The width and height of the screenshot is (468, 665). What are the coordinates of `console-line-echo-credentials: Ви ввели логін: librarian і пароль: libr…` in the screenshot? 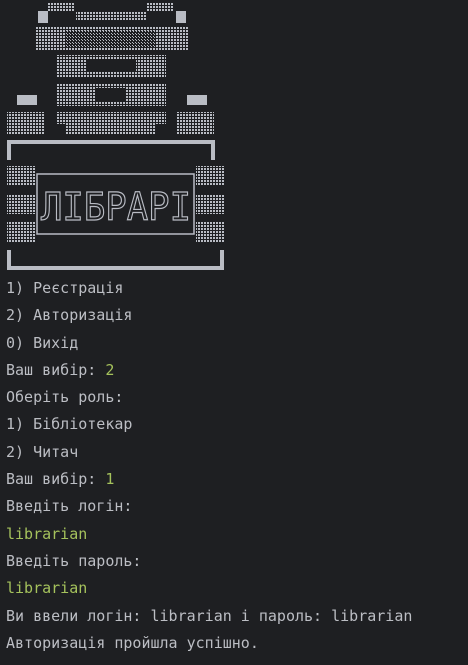 It's located at (209, 615).